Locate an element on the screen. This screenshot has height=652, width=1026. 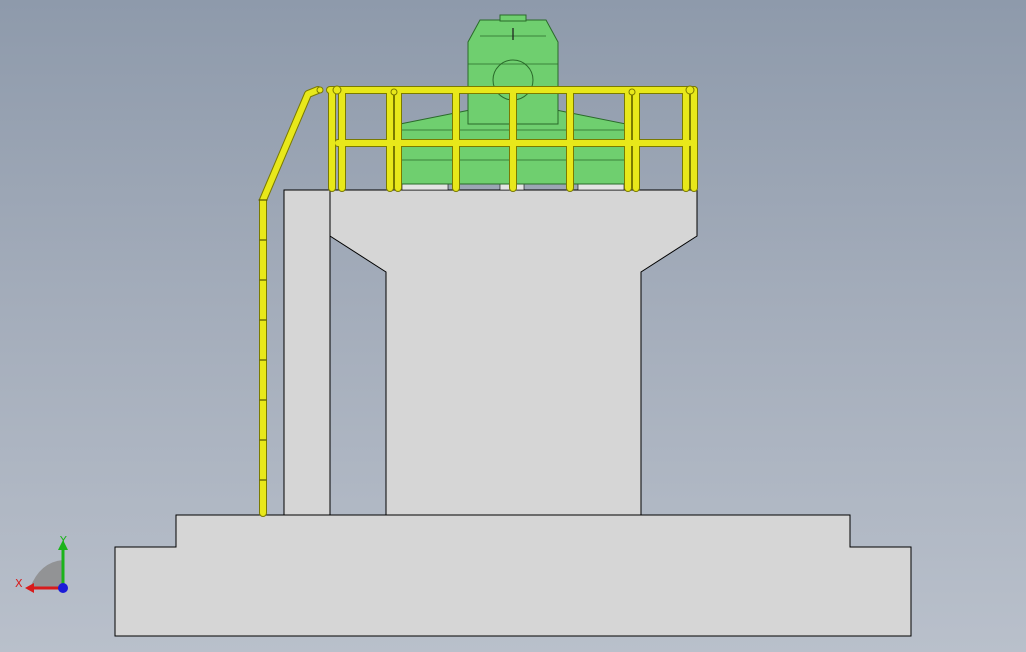
triad-z-axis-icon is located at coordinates (63, 588).